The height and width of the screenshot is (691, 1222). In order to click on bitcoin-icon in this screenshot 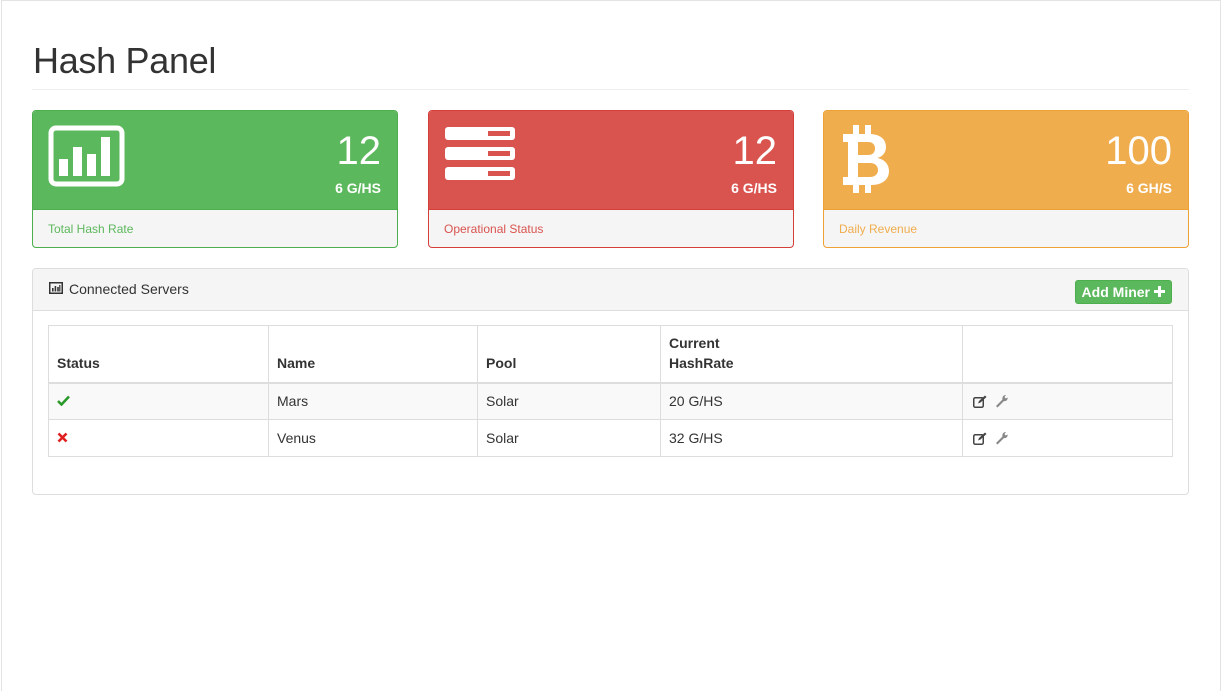, I will do `click(865, 161)`.